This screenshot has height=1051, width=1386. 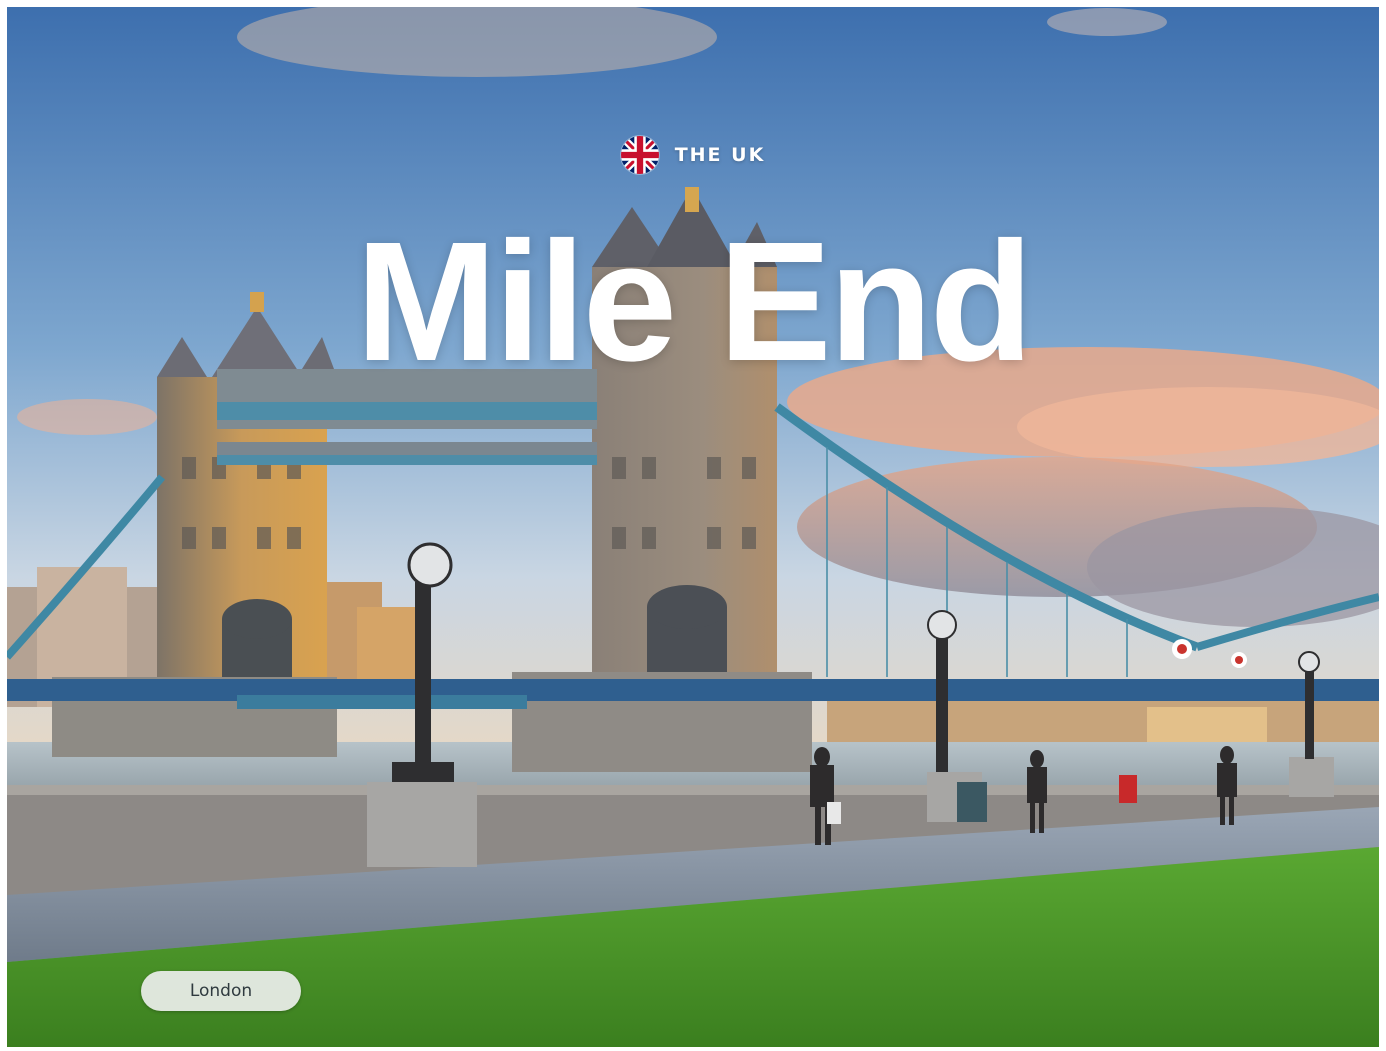 What do you see at coordinates (720, 155) in the screenshot?
I see `country-label: THE UK` at bounding box center [720, 155].